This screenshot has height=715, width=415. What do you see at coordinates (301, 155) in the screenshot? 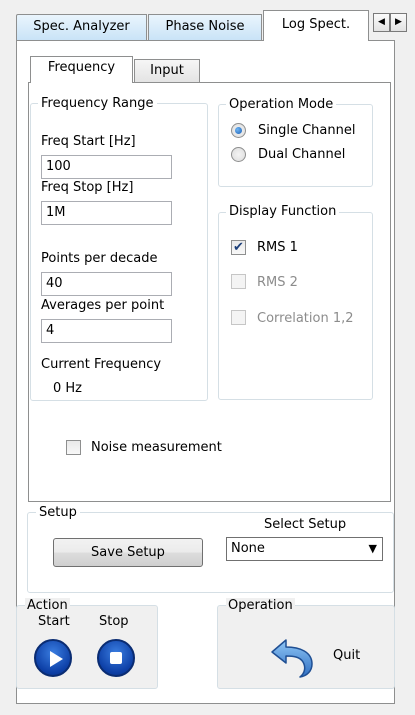
I see `dual-channel-label: Dual Channel` at bounding box center [301, 155].